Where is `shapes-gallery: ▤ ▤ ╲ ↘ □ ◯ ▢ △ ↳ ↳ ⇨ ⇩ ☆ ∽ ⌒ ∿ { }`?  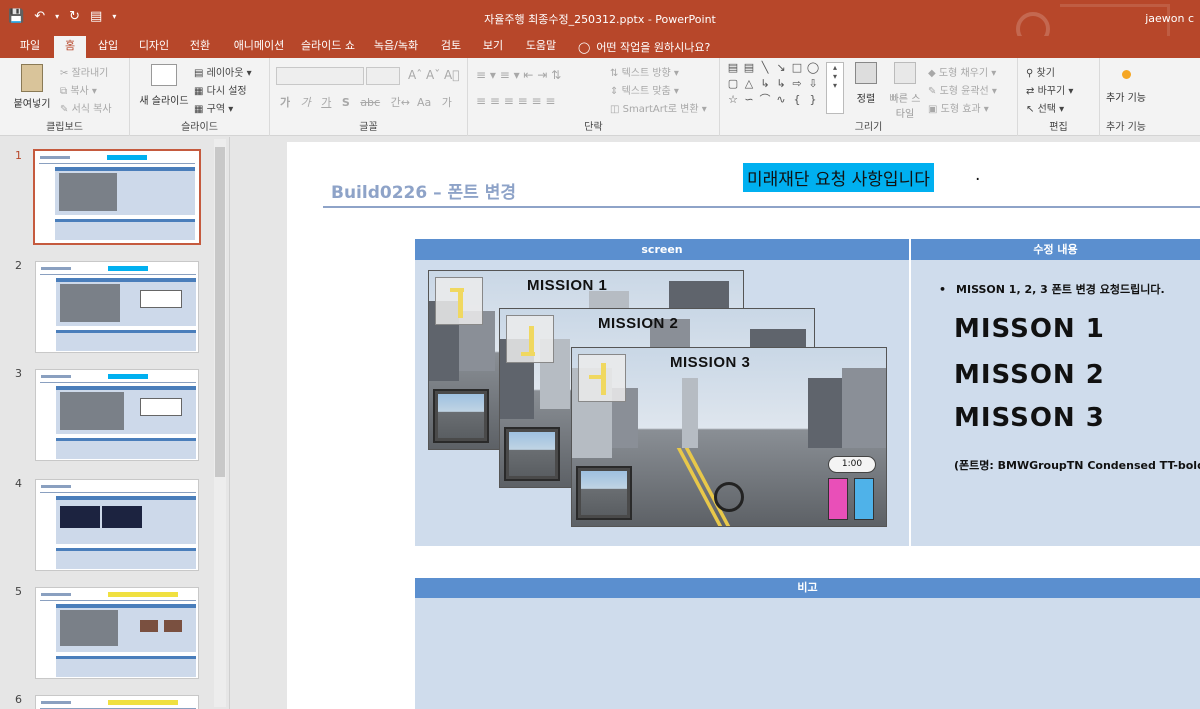 shapes-gallery: ▤ ▤ ╲ ↘ □ ◯ ▢ △ ↳ ↳ ⇨ ⇩ ☆ ∽ ⌒ ∿ { } is located at coordinates (774, 88).